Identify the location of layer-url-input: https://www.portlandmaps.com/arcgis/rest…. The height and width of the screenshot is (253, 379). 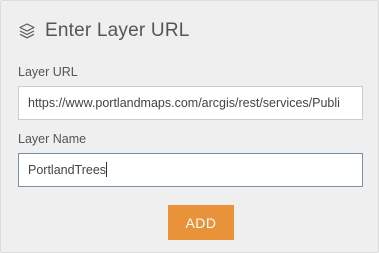
(190, 103).